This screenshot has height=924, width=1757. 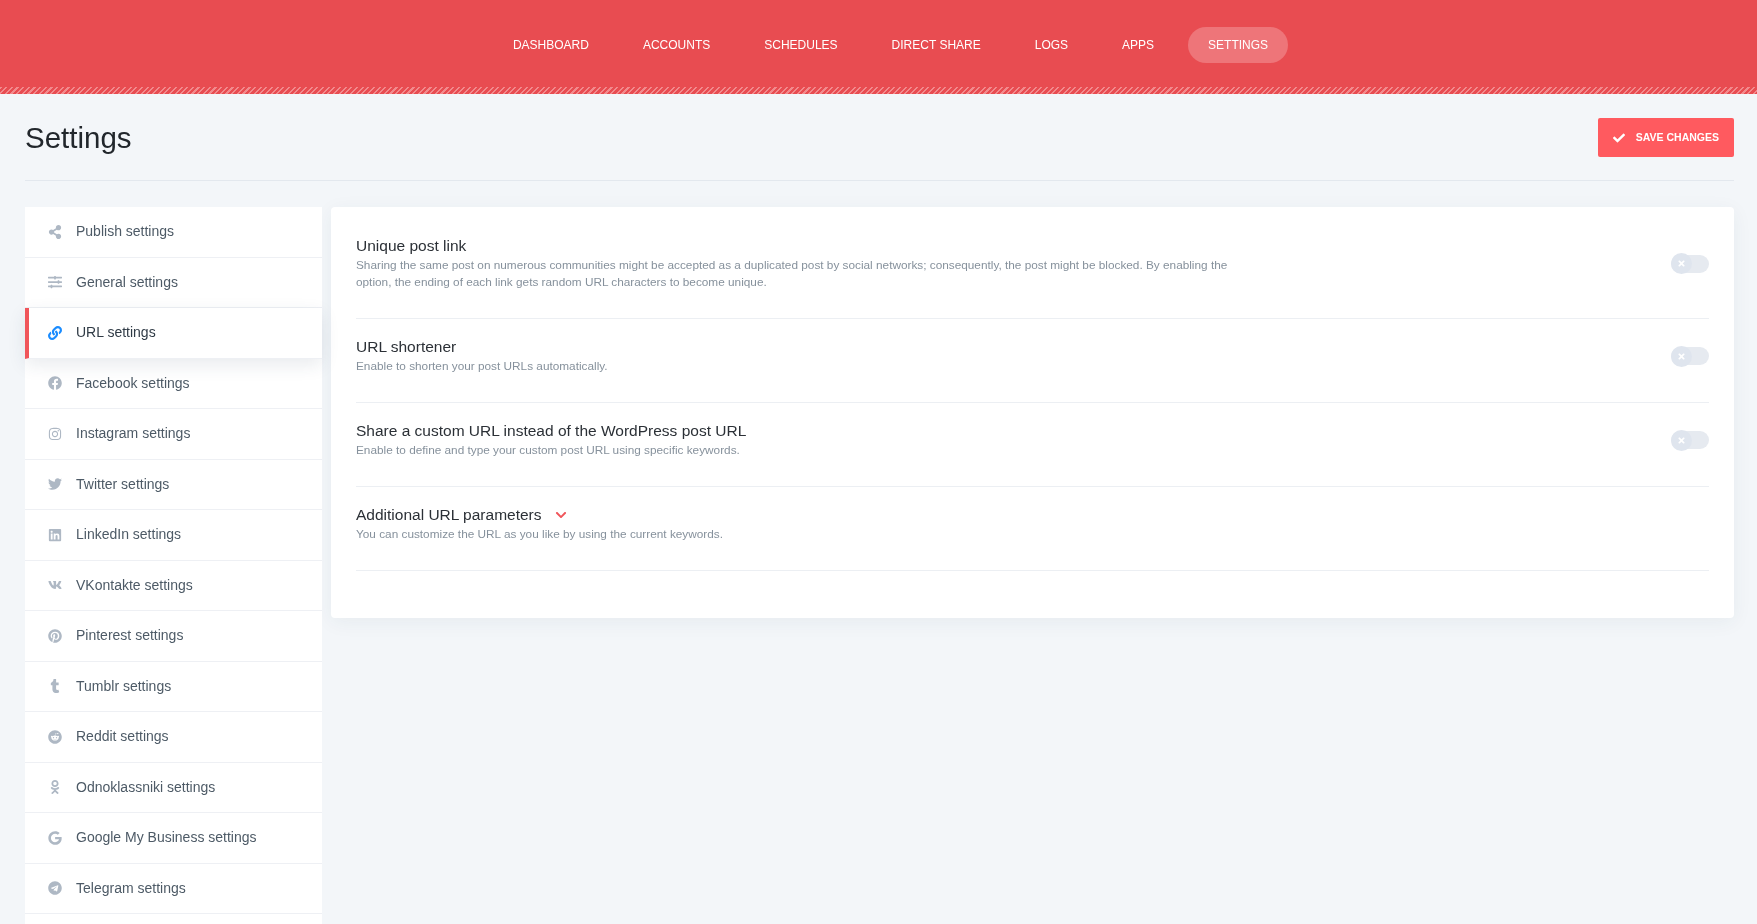 What do you see at coordinates (560, 515) in the screenshot?
I see `chevron-down-icon` at bounding box center [560, 515].